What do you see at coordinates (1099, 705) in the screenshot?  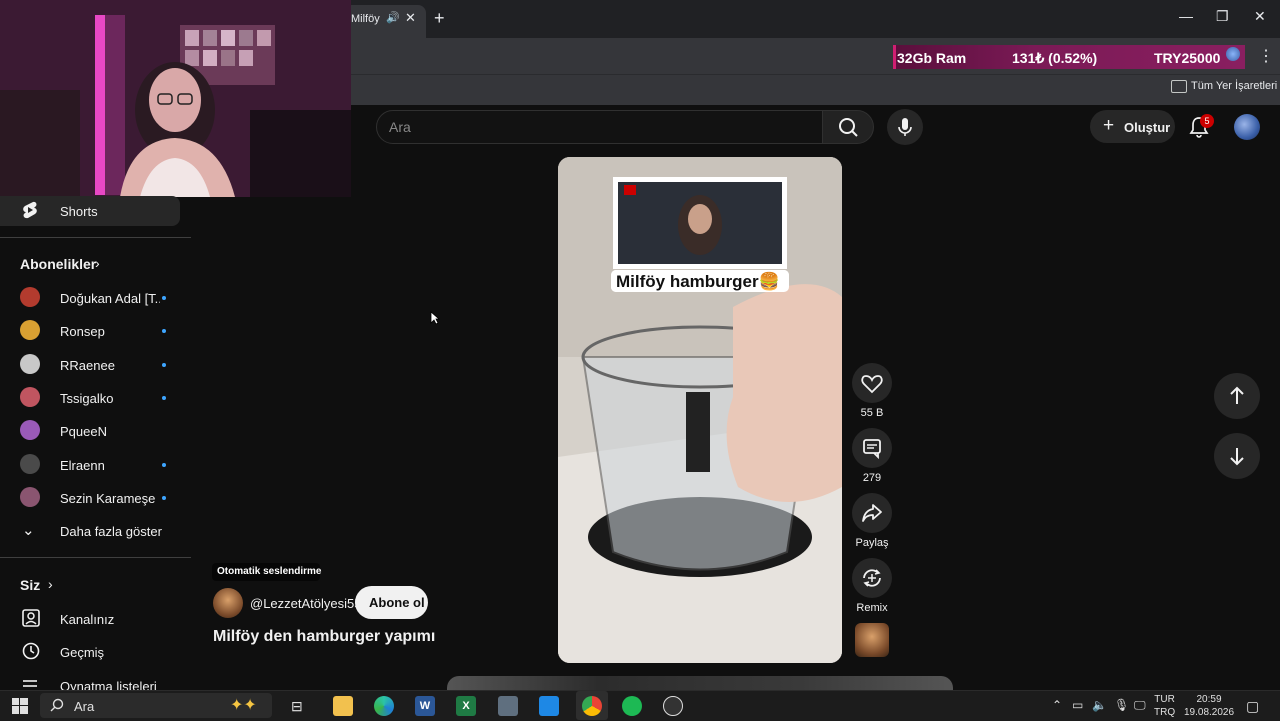 I see `volume-icon: 🔈` at bounding box center [1099, 705].